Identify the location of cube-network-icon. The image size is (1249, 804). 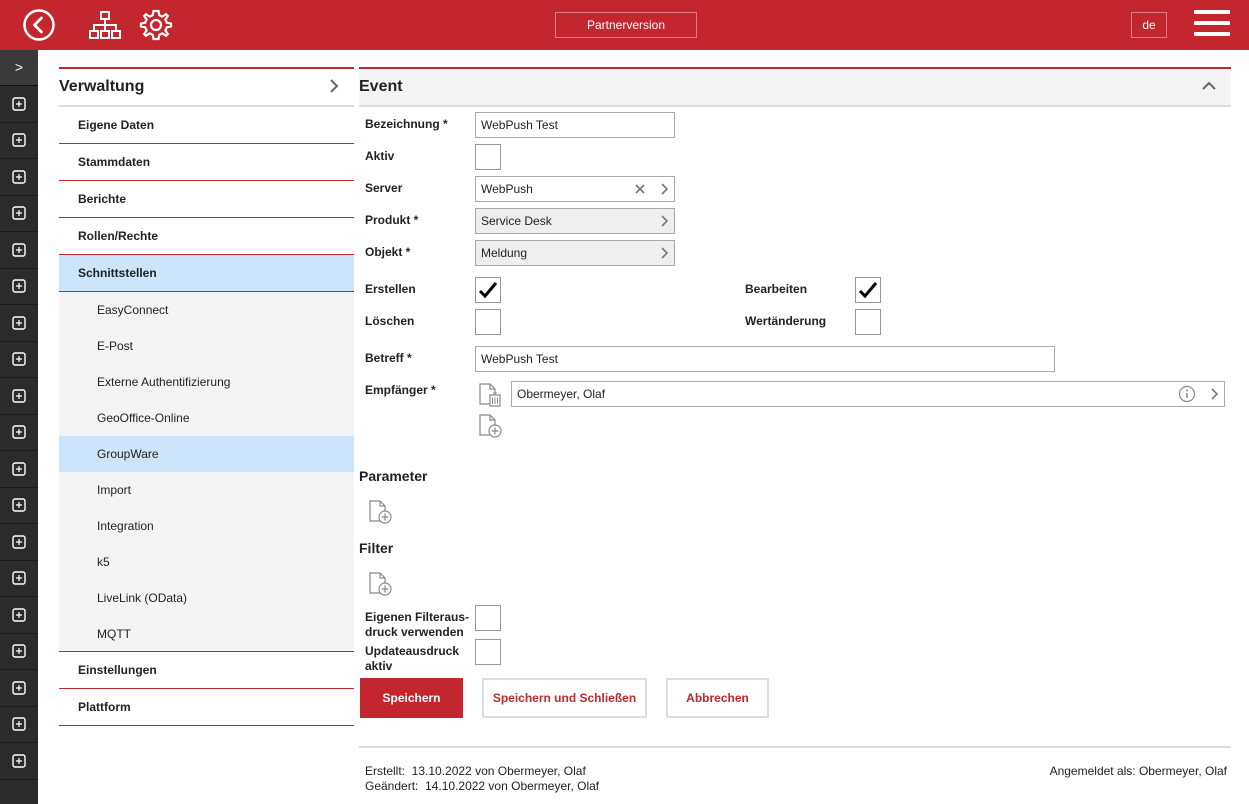
(19, 761).